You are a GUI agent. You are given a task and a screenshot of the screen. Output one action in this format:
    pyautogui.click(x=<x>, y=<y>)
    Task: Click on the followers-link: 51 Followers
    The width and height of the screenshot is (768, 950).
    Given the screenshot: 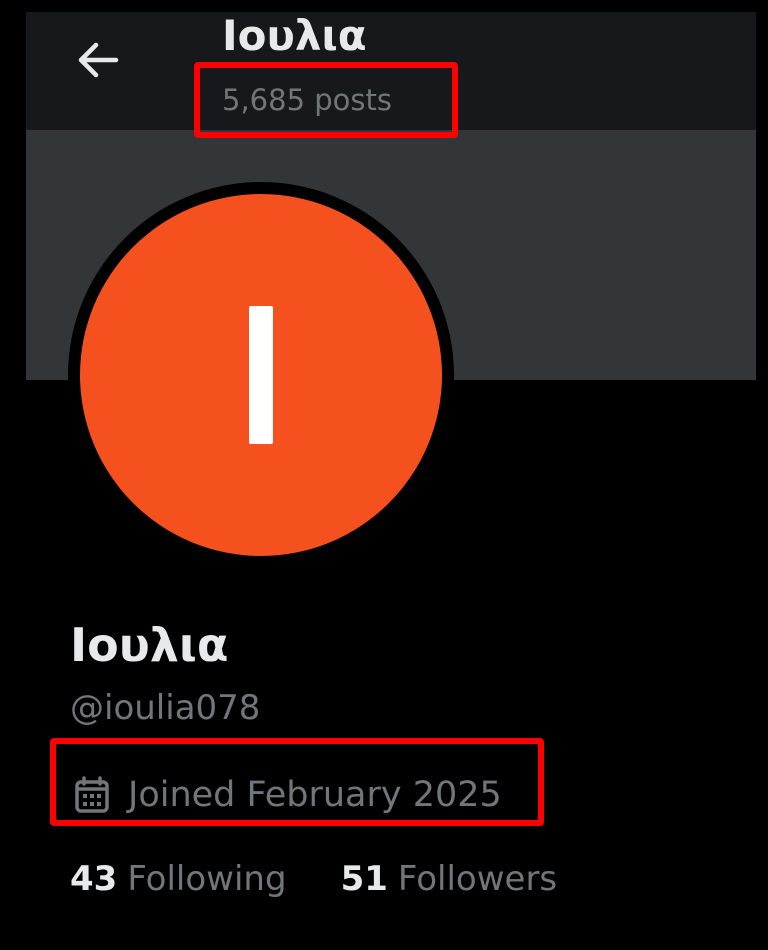 What is the action you would take?
    pyautogui.click(x=449, y=879)
    